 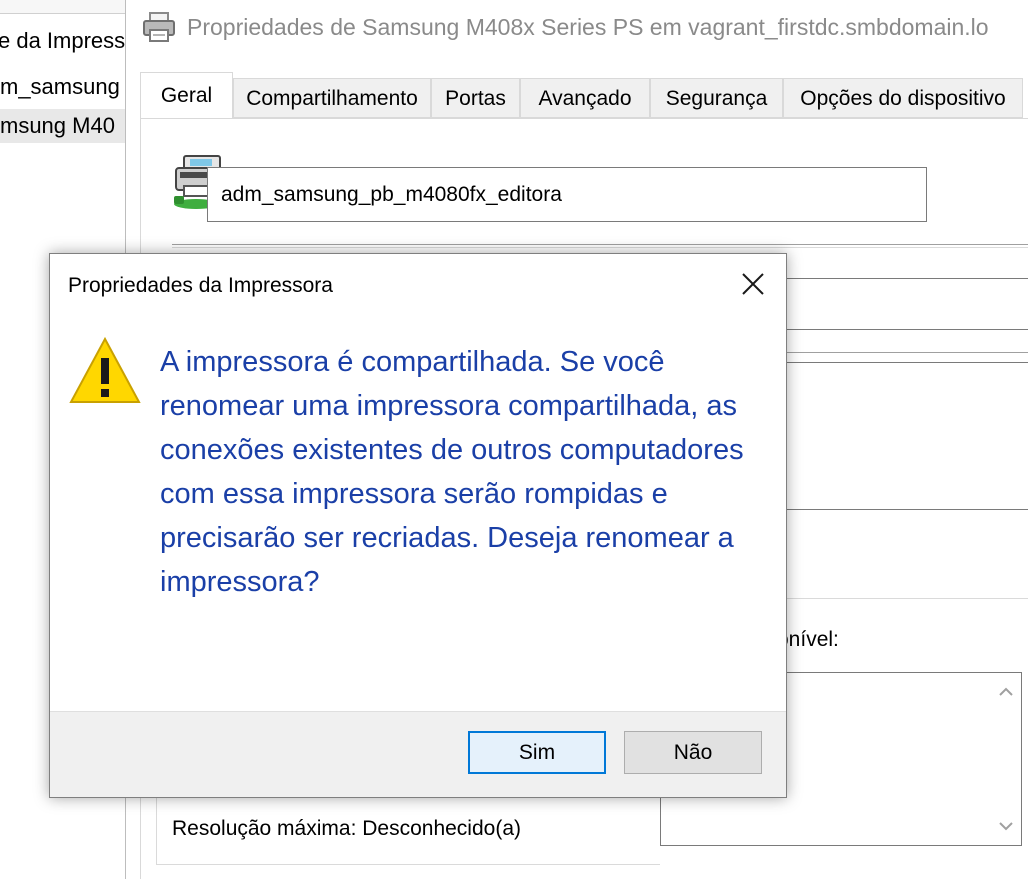 What do you see at coordinates (418, 754) in the screenshot?
I see `dialog-button-bar: Sim Não` at bounding box center [418, 754].